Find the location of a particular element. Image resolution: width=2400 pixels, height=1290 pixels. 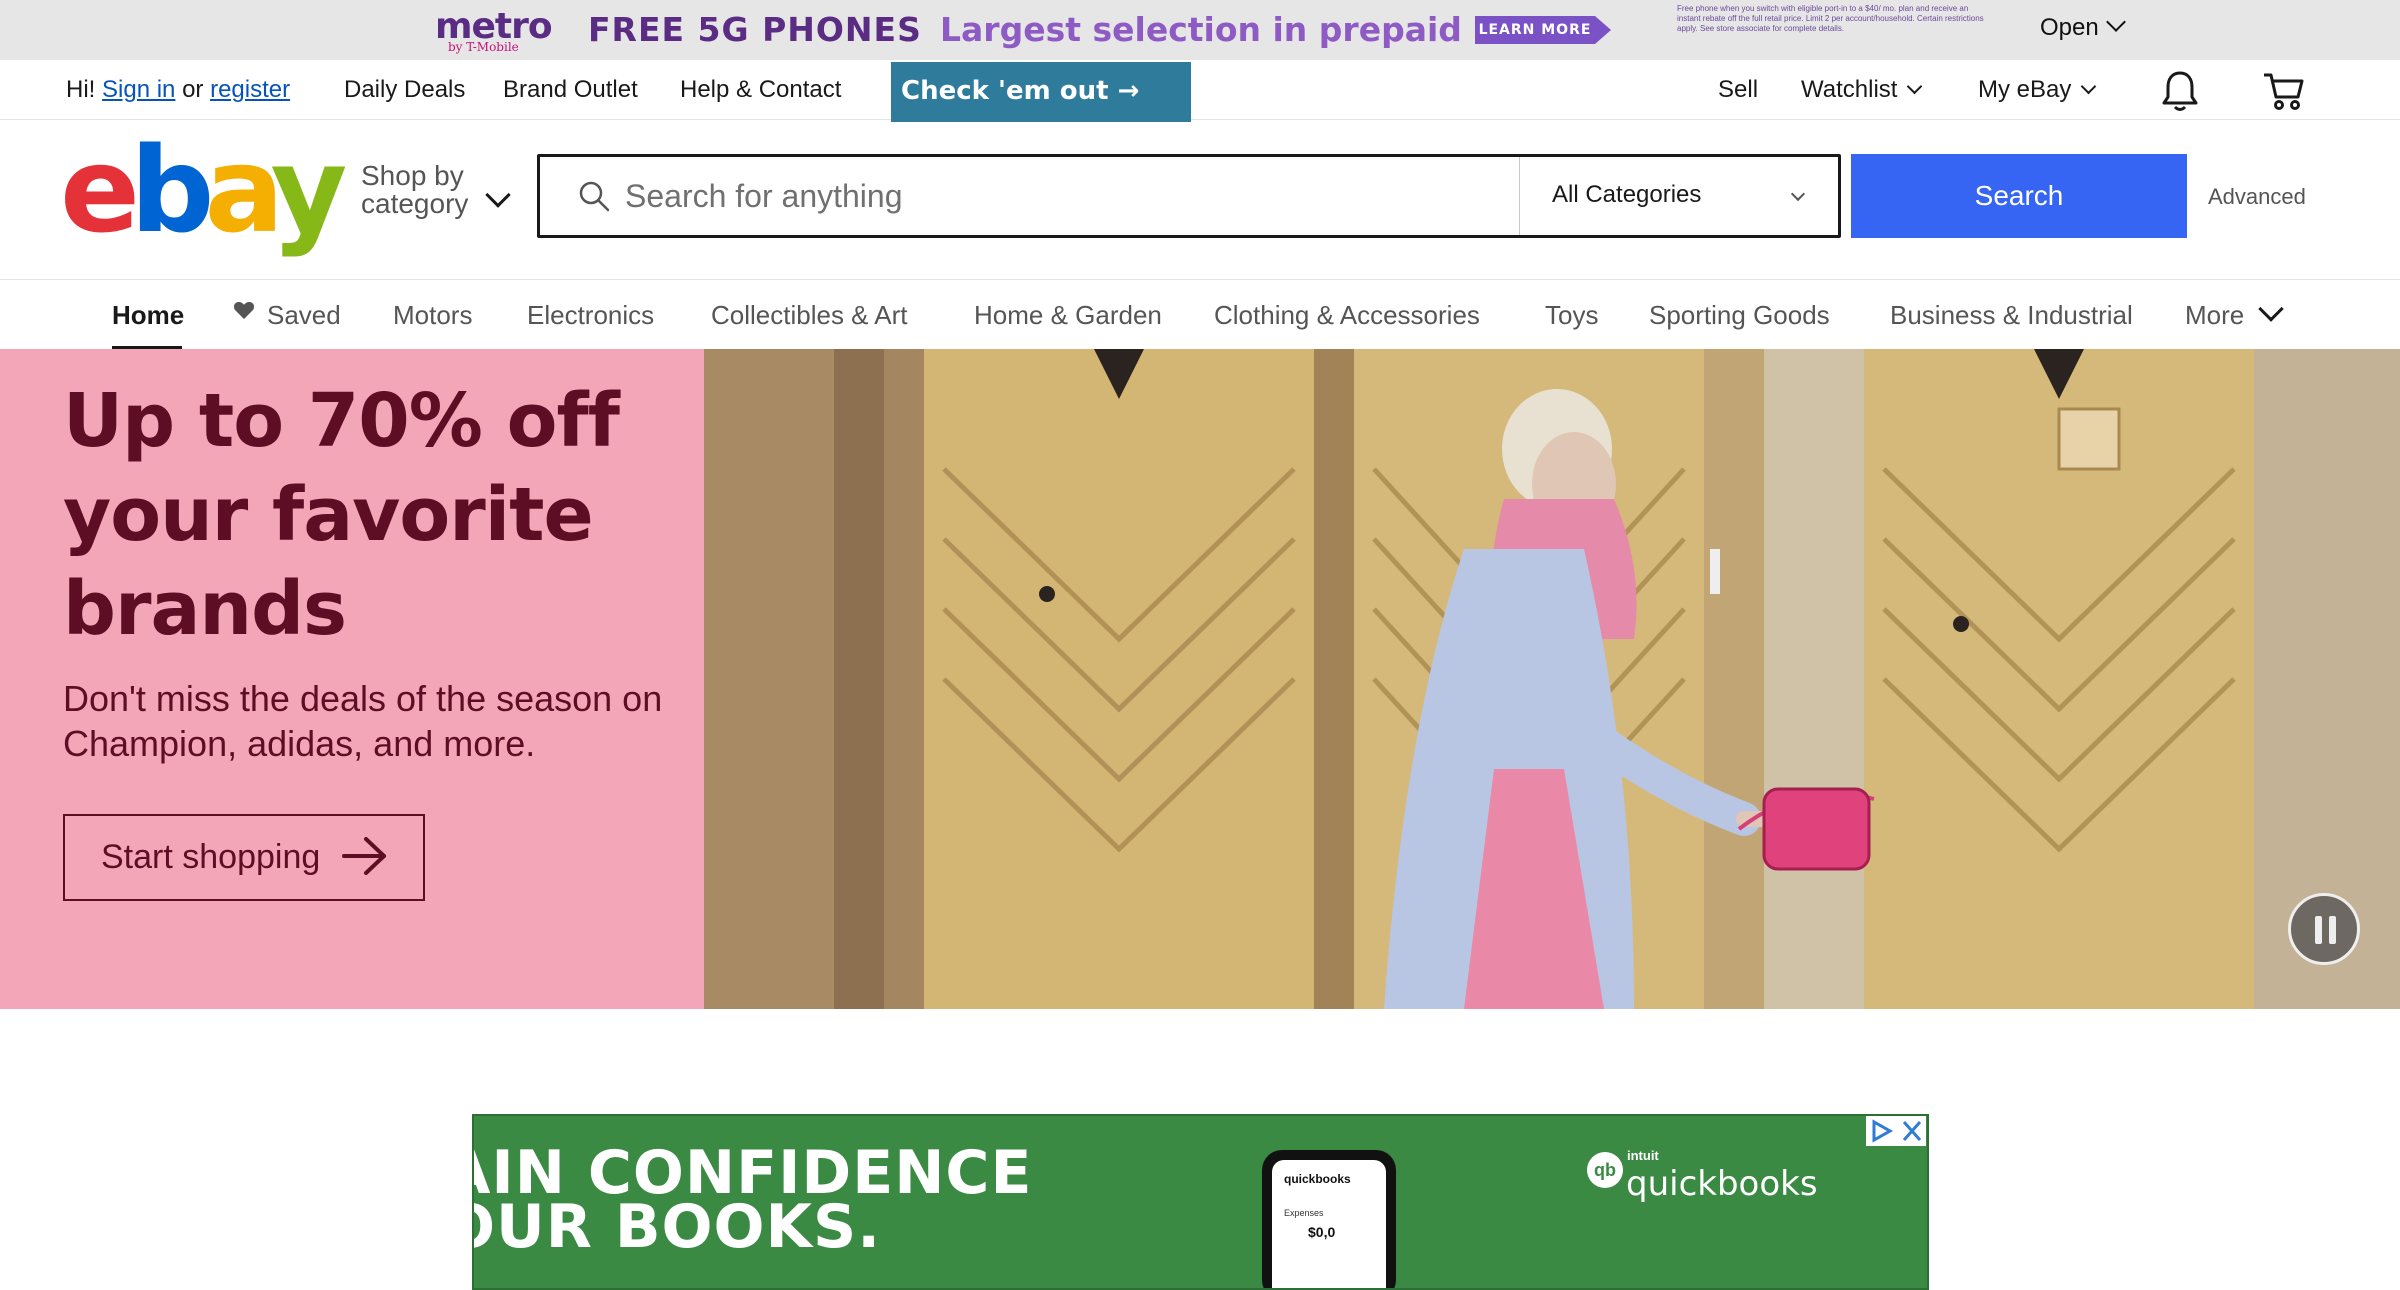

ad-choices-icon is located at coordinates (1896, 1131).